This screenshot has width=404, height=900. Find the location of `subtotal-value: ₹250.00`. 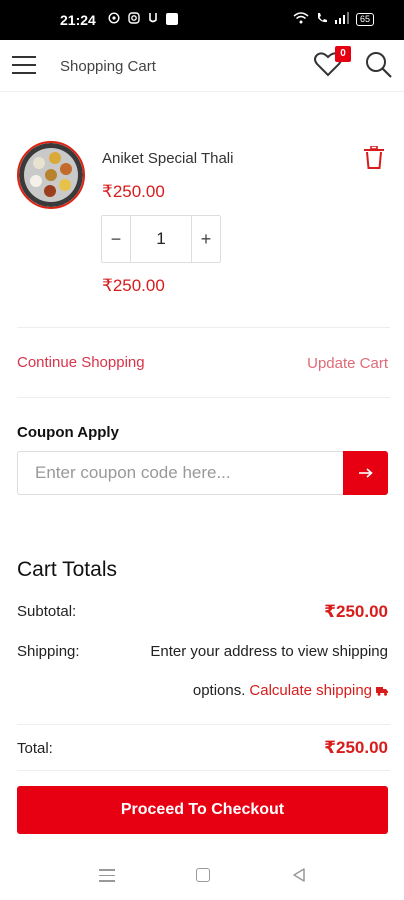

subtotal-value: ₹250.00 is located at coordinates (356, 611).